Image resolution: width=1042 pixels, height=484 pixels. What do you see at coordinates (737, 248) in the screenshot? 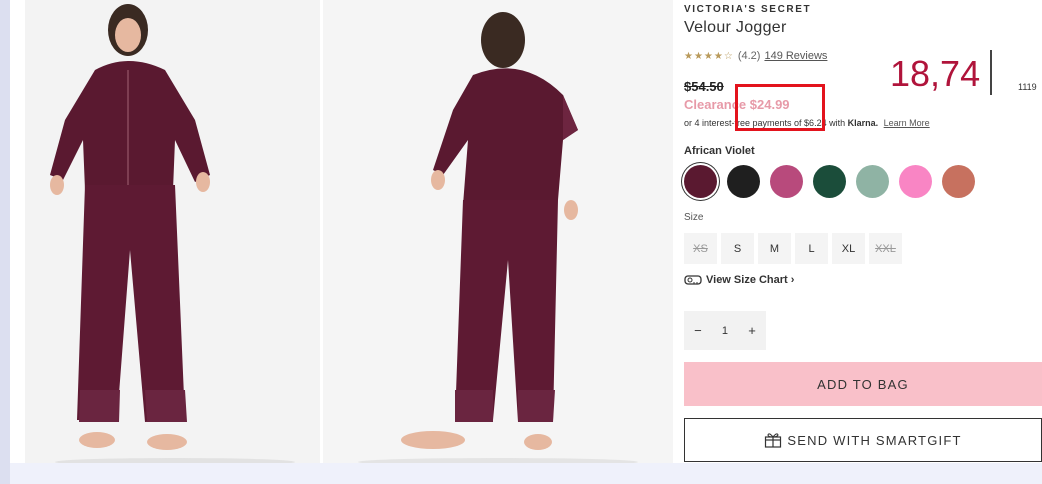
I see `size-option-s: S` at bounding box center [737, 248].